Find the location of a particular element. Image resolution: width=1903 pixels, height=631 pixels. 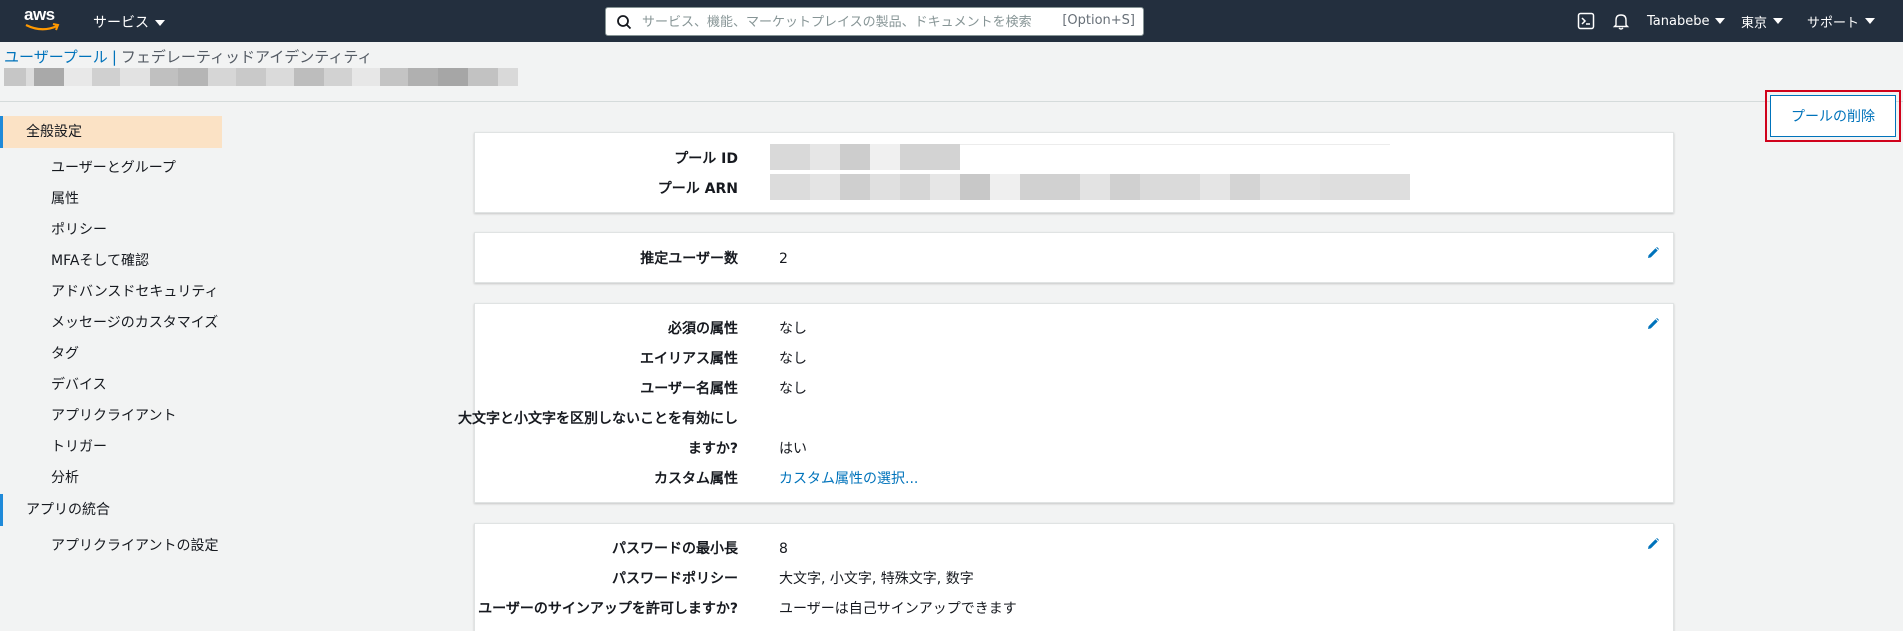

smile-icon is located at coordinates (42, 27).